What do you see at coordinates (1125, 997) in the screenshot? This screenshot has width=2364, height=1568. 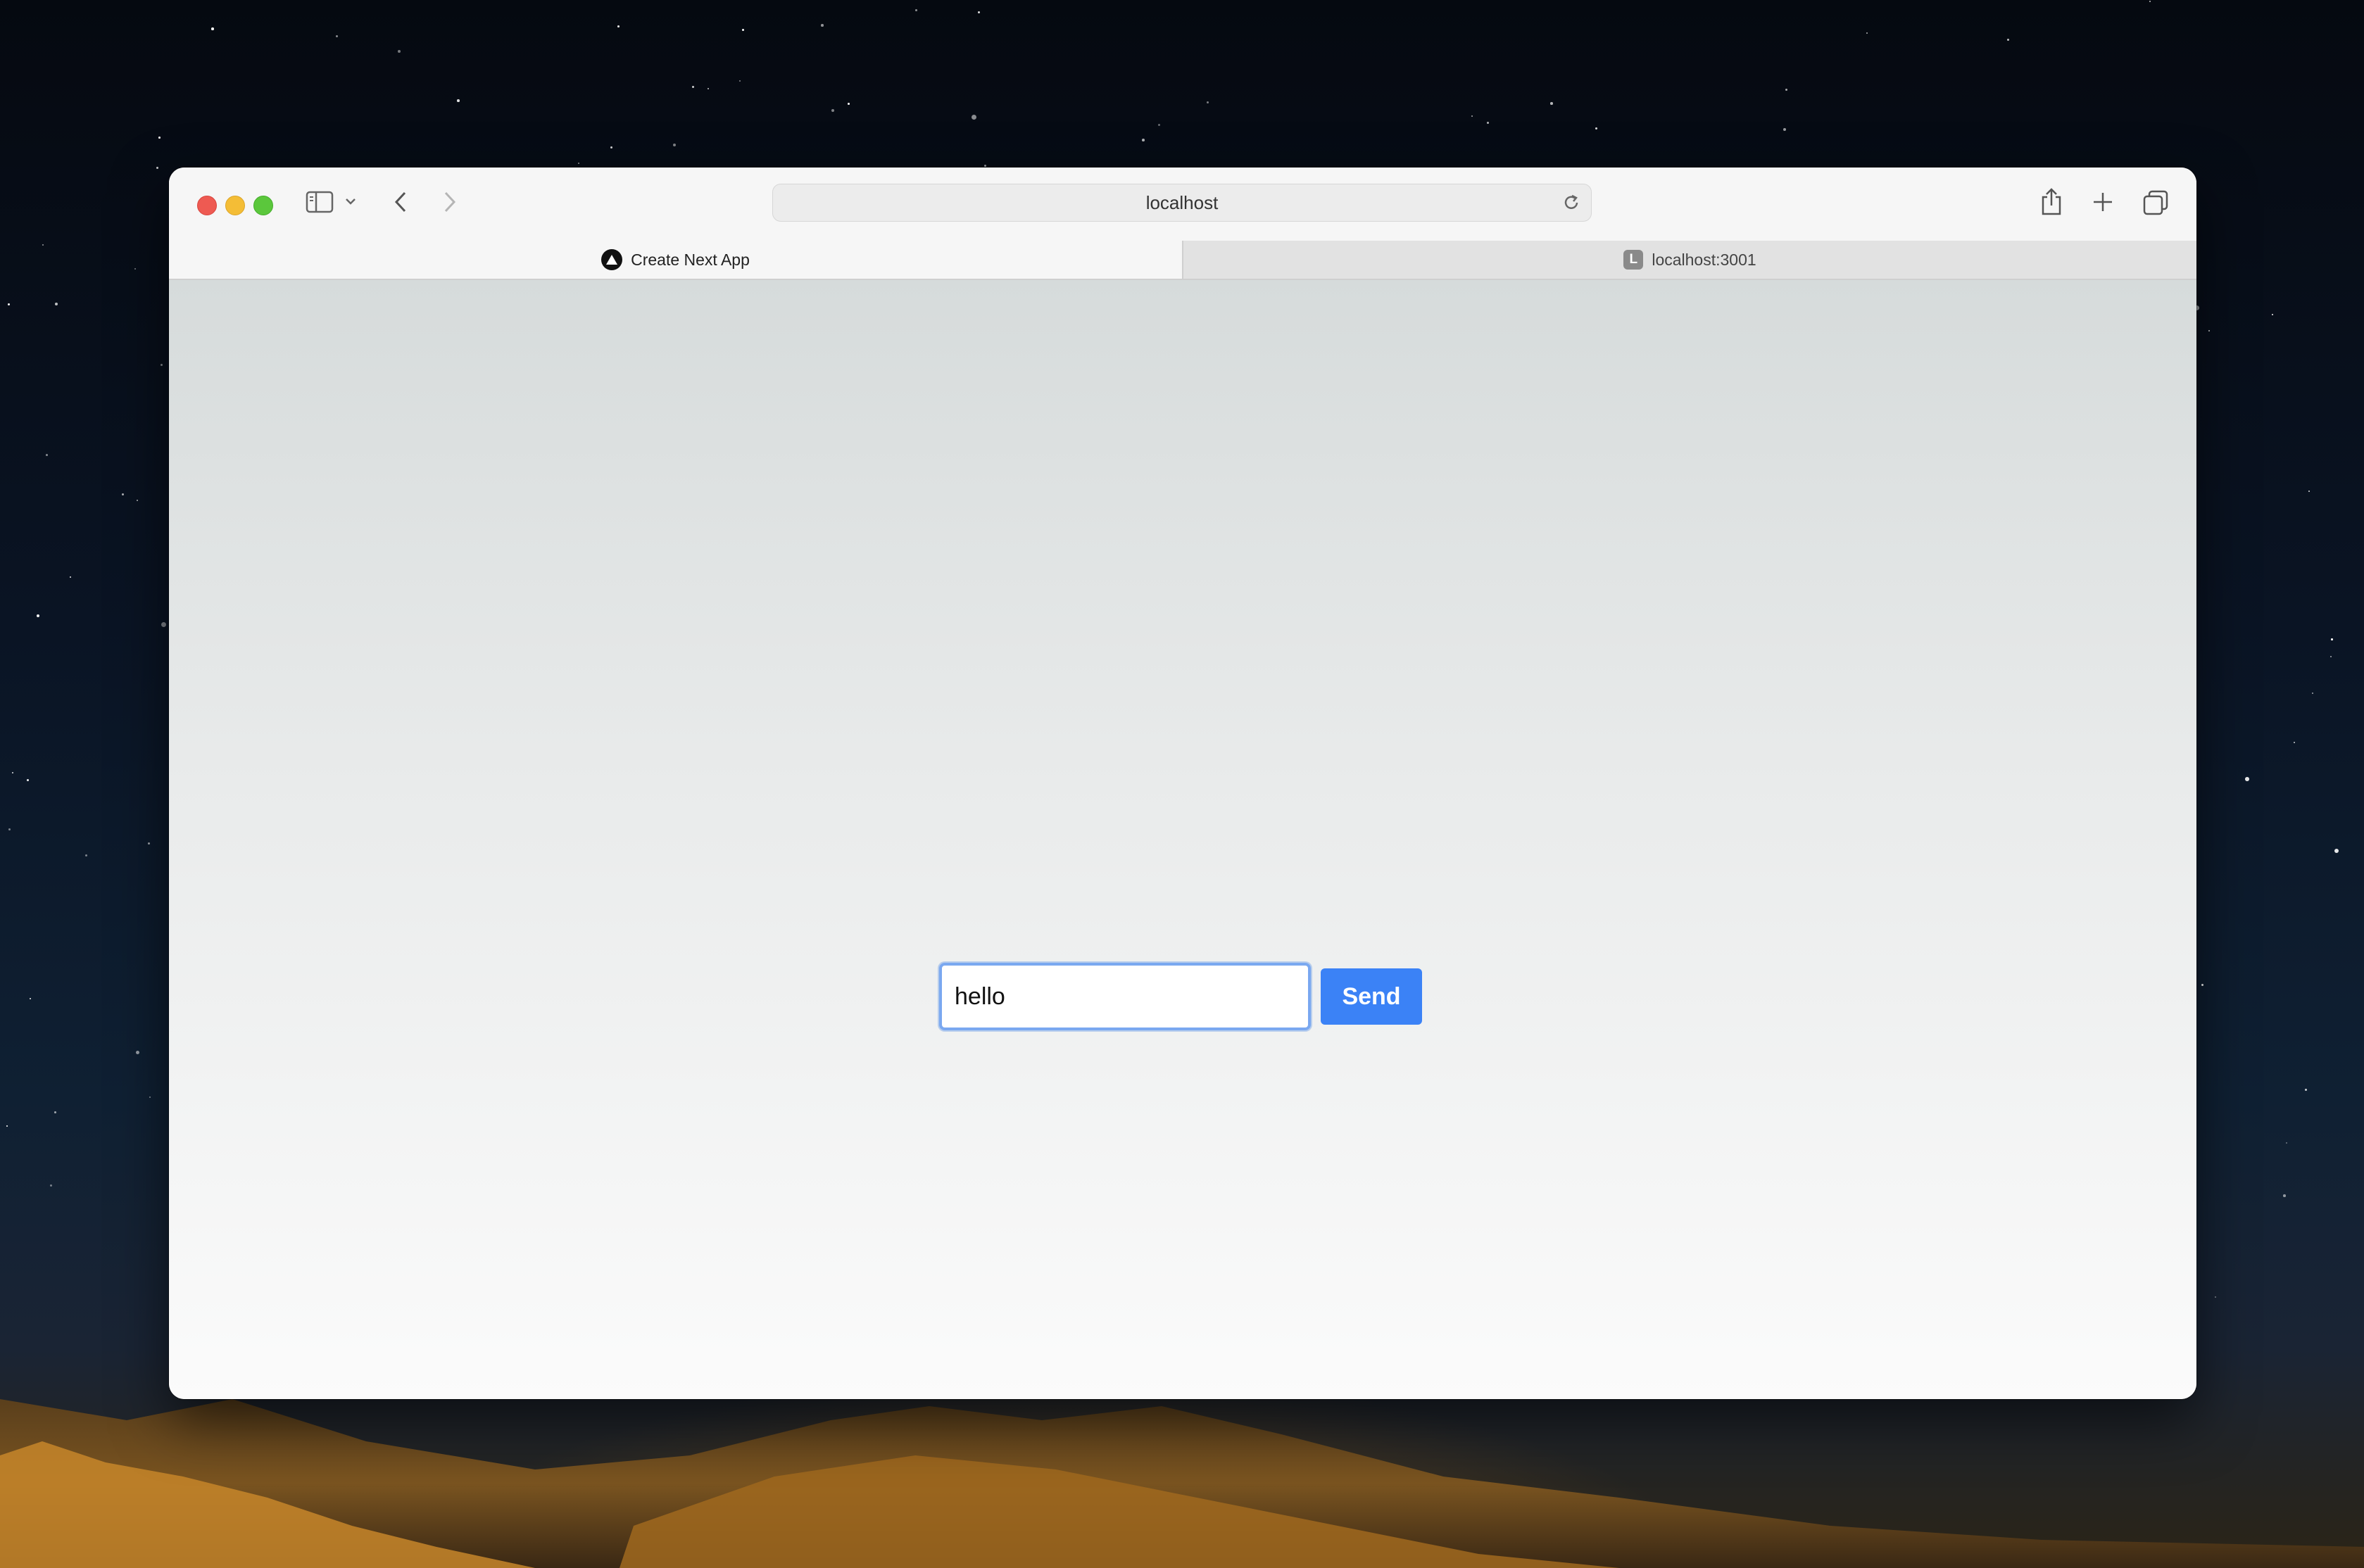 I see `message-input` at bounding box center [1125, 997].